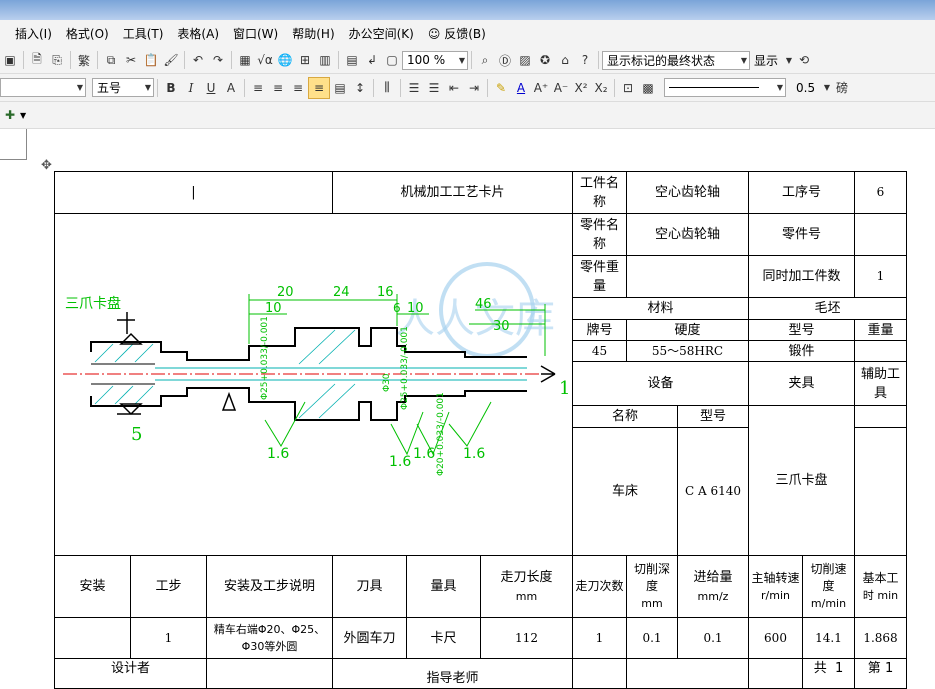 The height and width of the screenshot is (689, 935). What do you see at coordinates (804, 60) in the screenshot?
I see `track-changes-icon: ⟲` at bounding box center [804, 60].